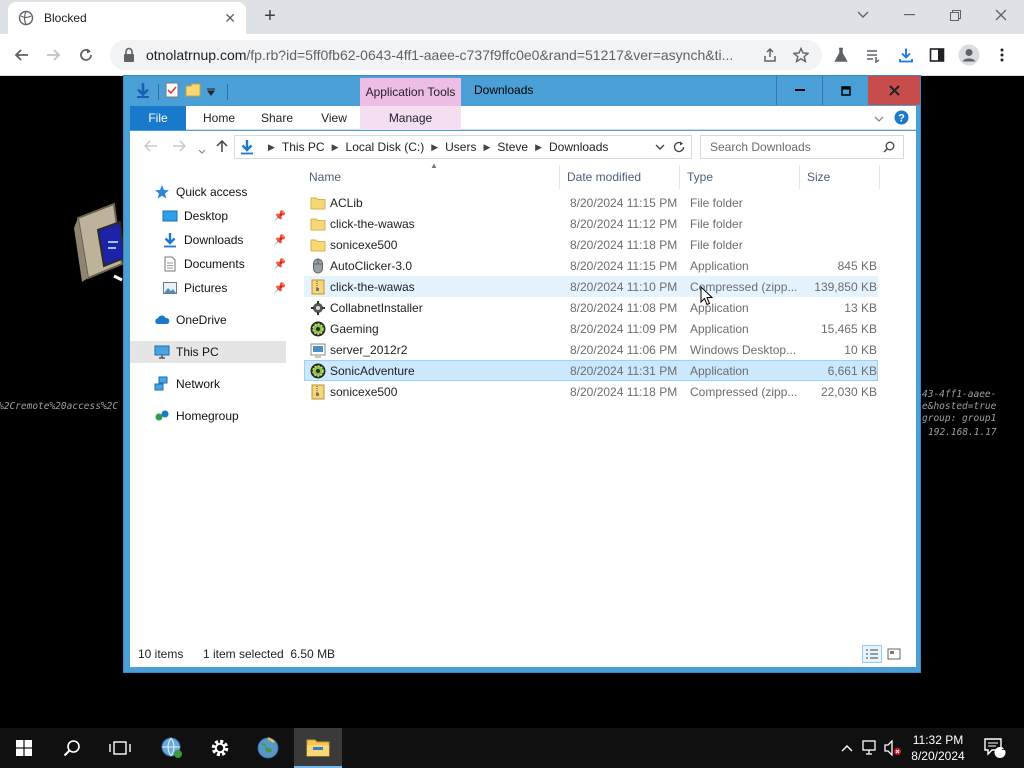 The height and width of the screenshot is (768, 1024). What do you see at coordinates (504, 90) in the screenshot?
I see `window-title: Downloads` at bounding box center [504, 90].